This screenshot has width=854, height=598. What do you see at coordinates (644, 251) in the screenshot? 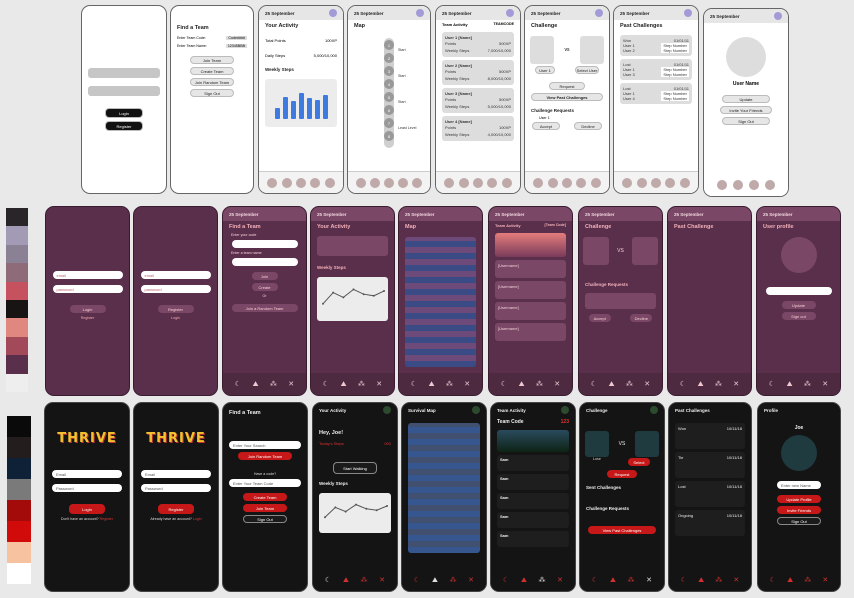
I see `user2-card` at bounding box center [644, 251].